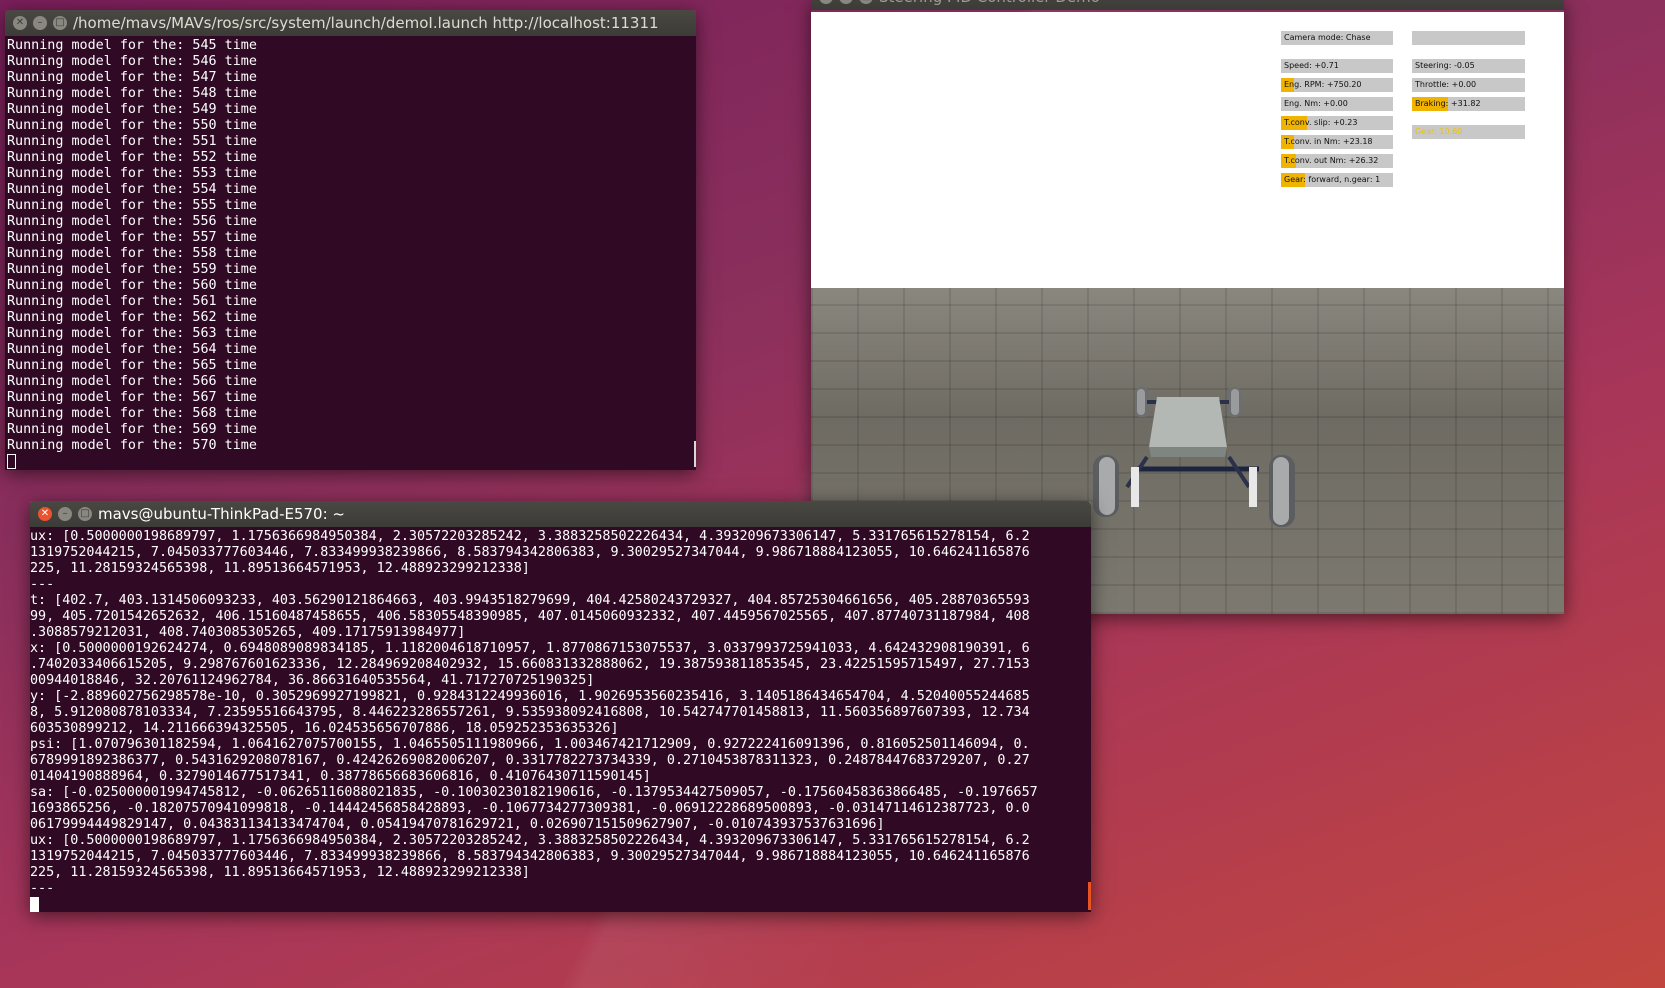  I want to click on hud-label: T.conv. in Nm: +23.18, so click(1328, 141).